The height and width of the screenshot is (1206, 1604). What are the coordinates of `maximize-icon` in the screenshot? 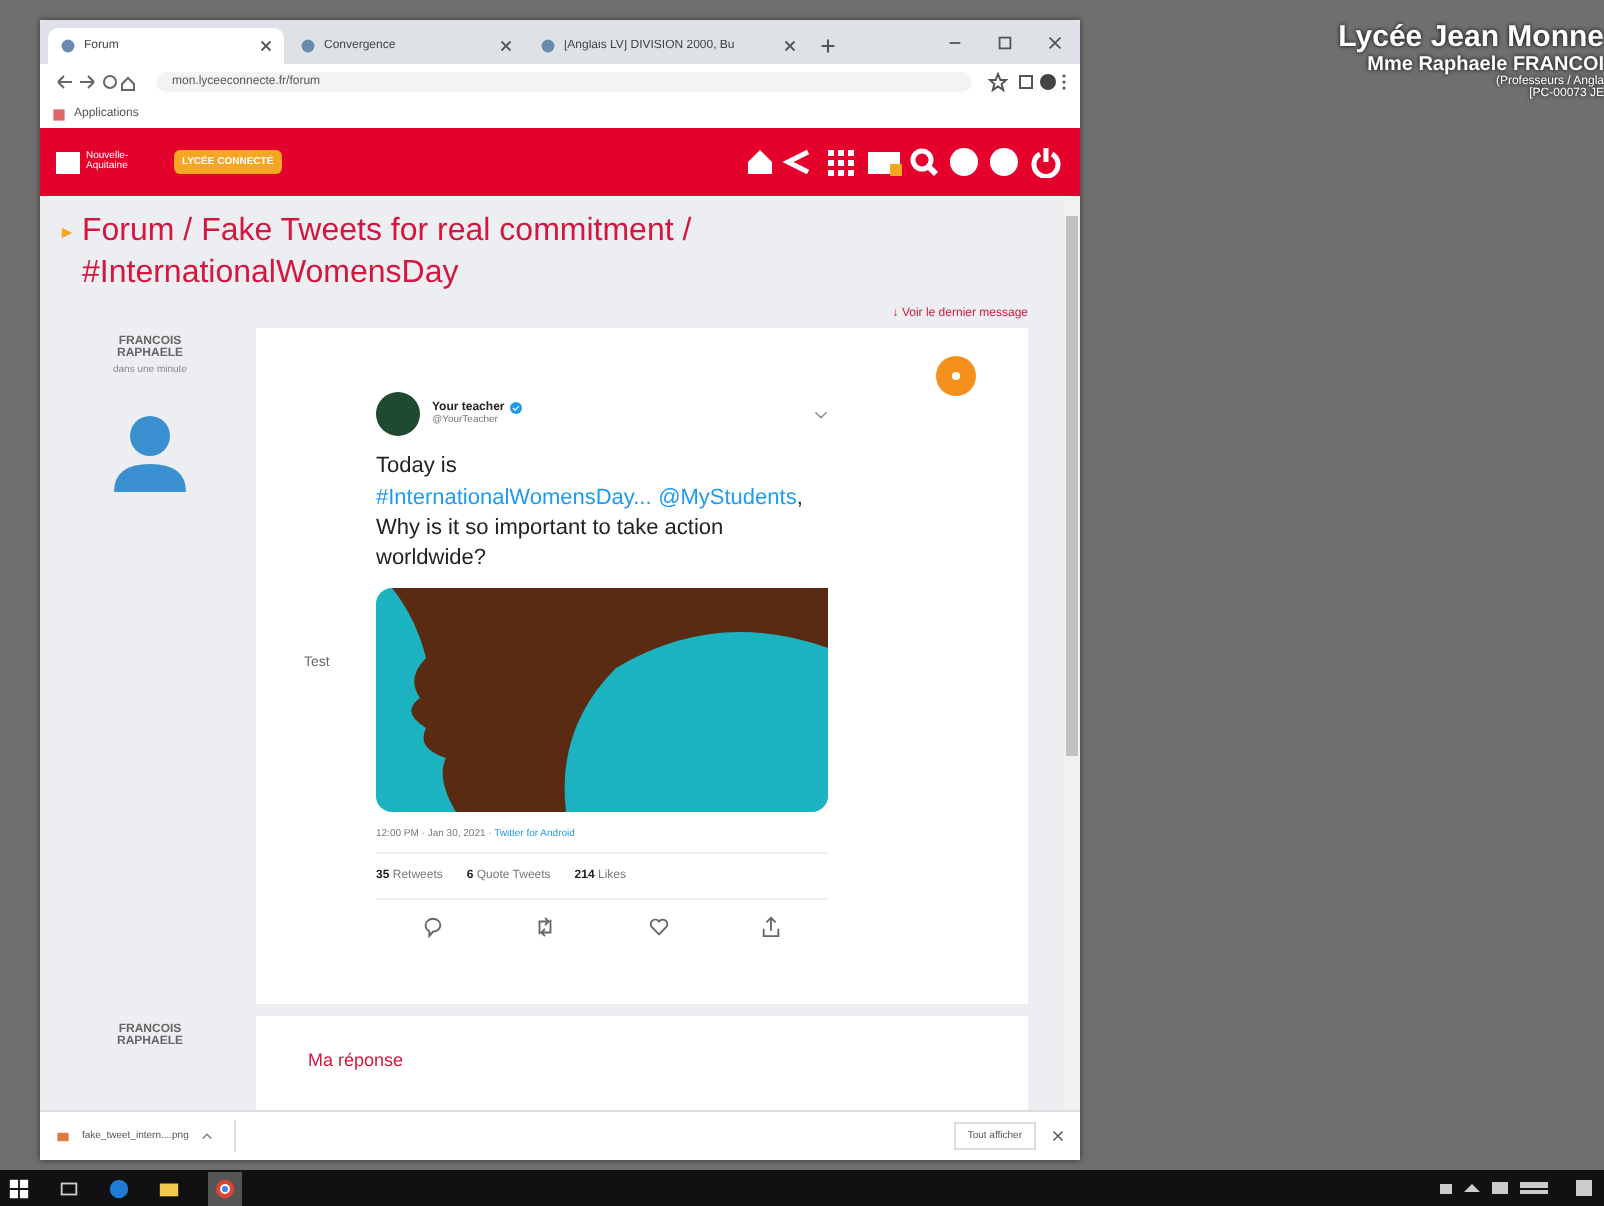 It's located at (1005, 42).